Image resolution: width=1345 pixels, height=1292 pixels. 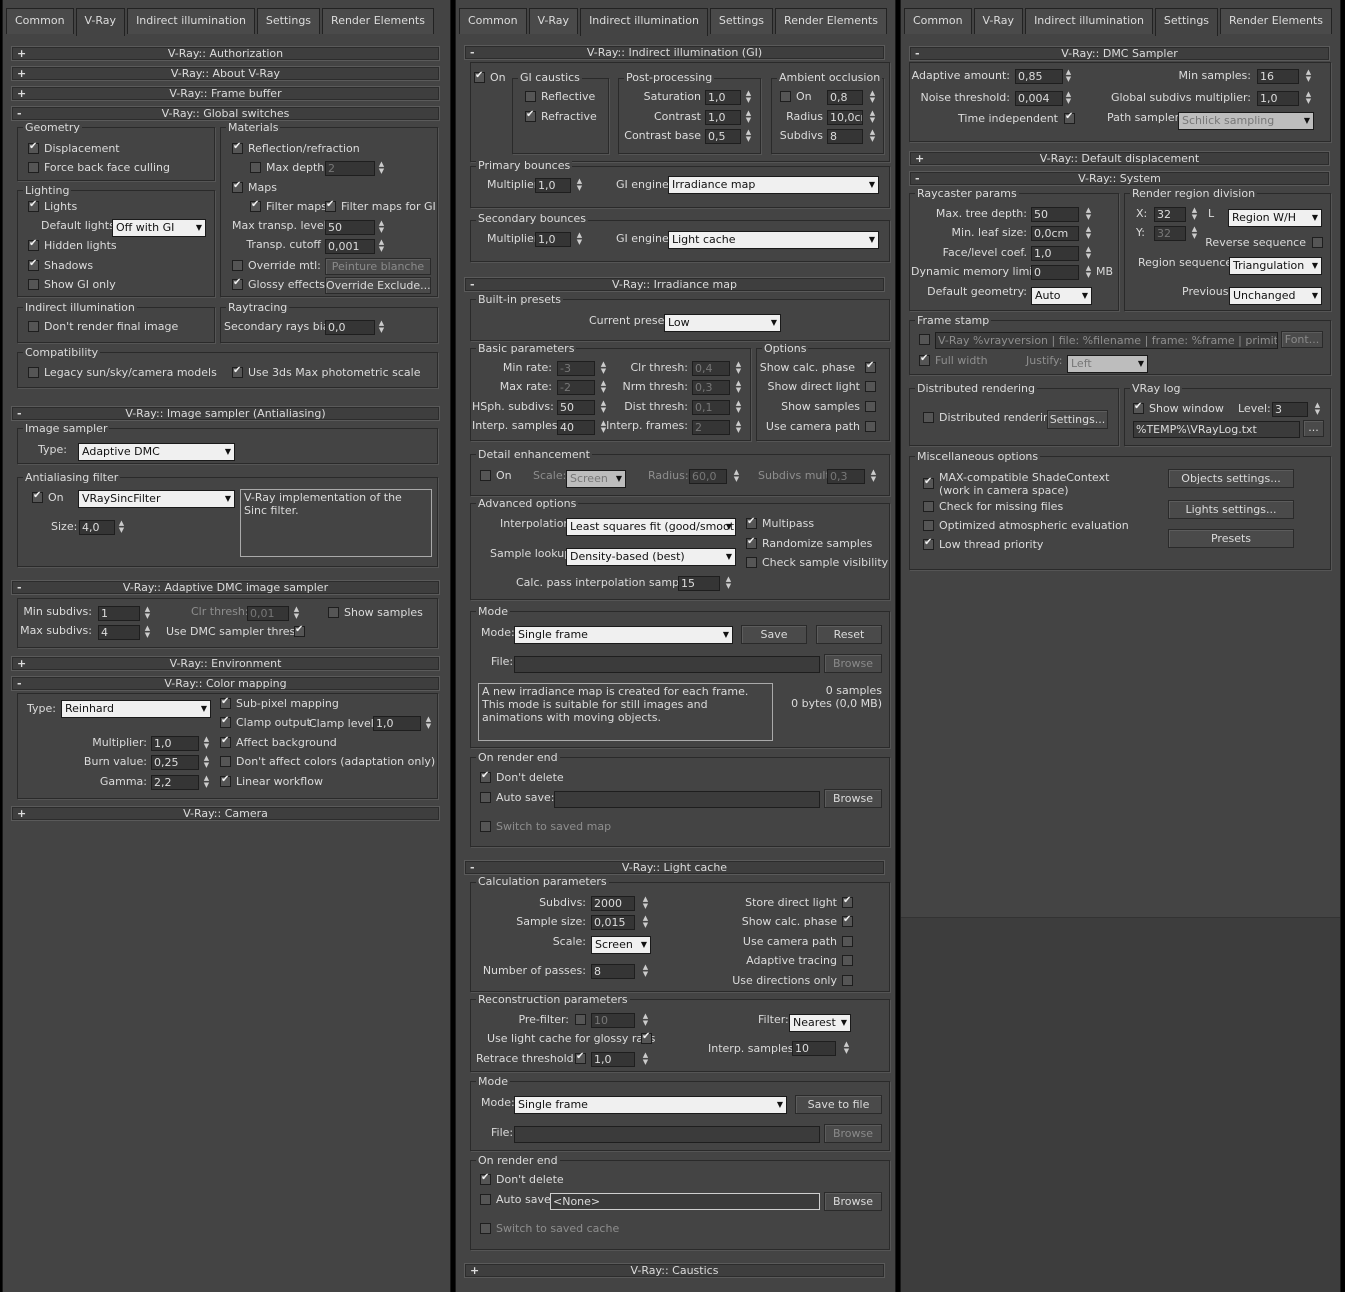 I want to click on sec-bias-spinner: 0,0, so click(x=350, y=327).